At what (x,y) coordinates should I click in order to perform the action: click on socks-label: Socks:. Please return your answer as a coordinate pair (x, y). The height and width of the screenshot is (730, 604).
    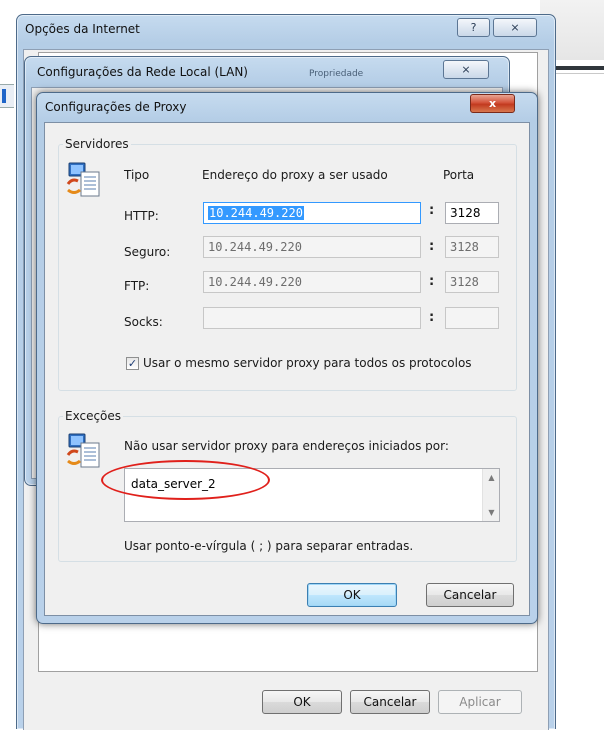
    Looking at the image, I should click on (143, 322).